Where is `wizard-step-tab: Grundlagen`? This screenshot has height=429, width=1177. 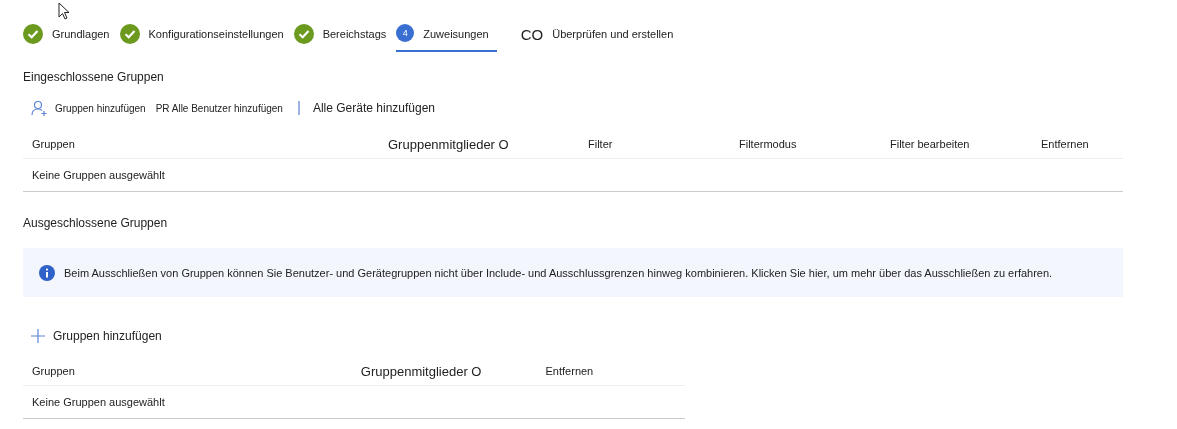
wizard-step-tab: Grundlagen is located at coordinates (66, 38).